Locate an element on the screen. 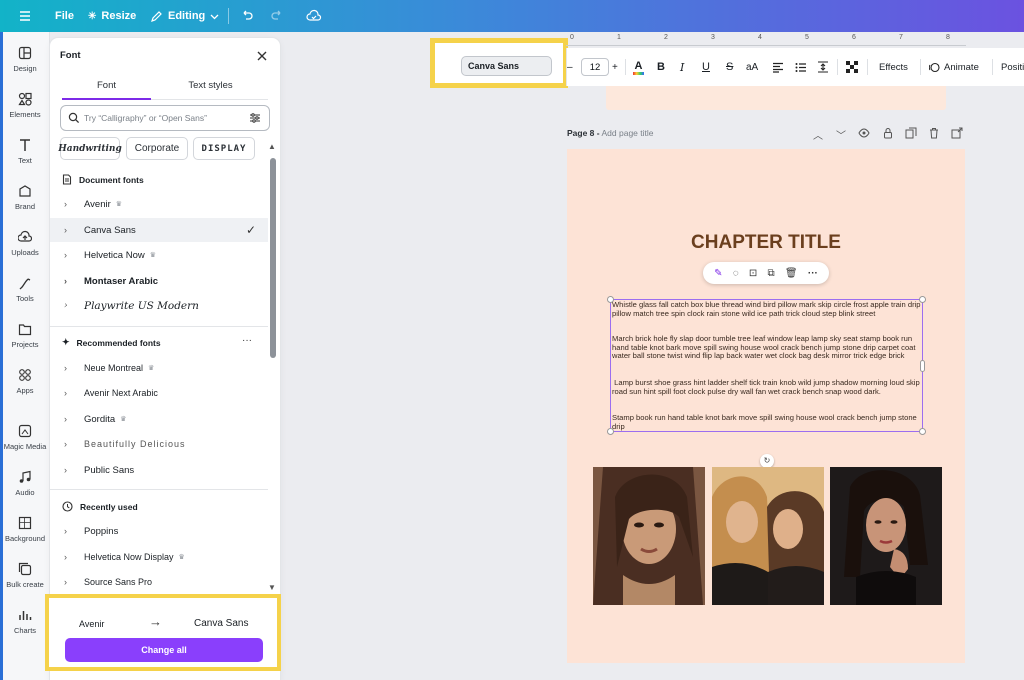 This screenshot has height=680, width=1024. change-all-button: Change all is located at coordinates (164, 650).